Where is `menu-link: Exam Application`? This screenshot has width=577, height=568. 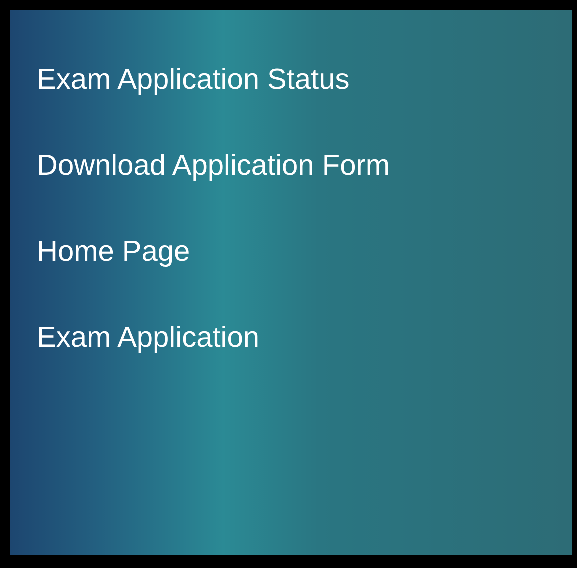
menu-link: Exam Application is located at coordinates (148, 338).